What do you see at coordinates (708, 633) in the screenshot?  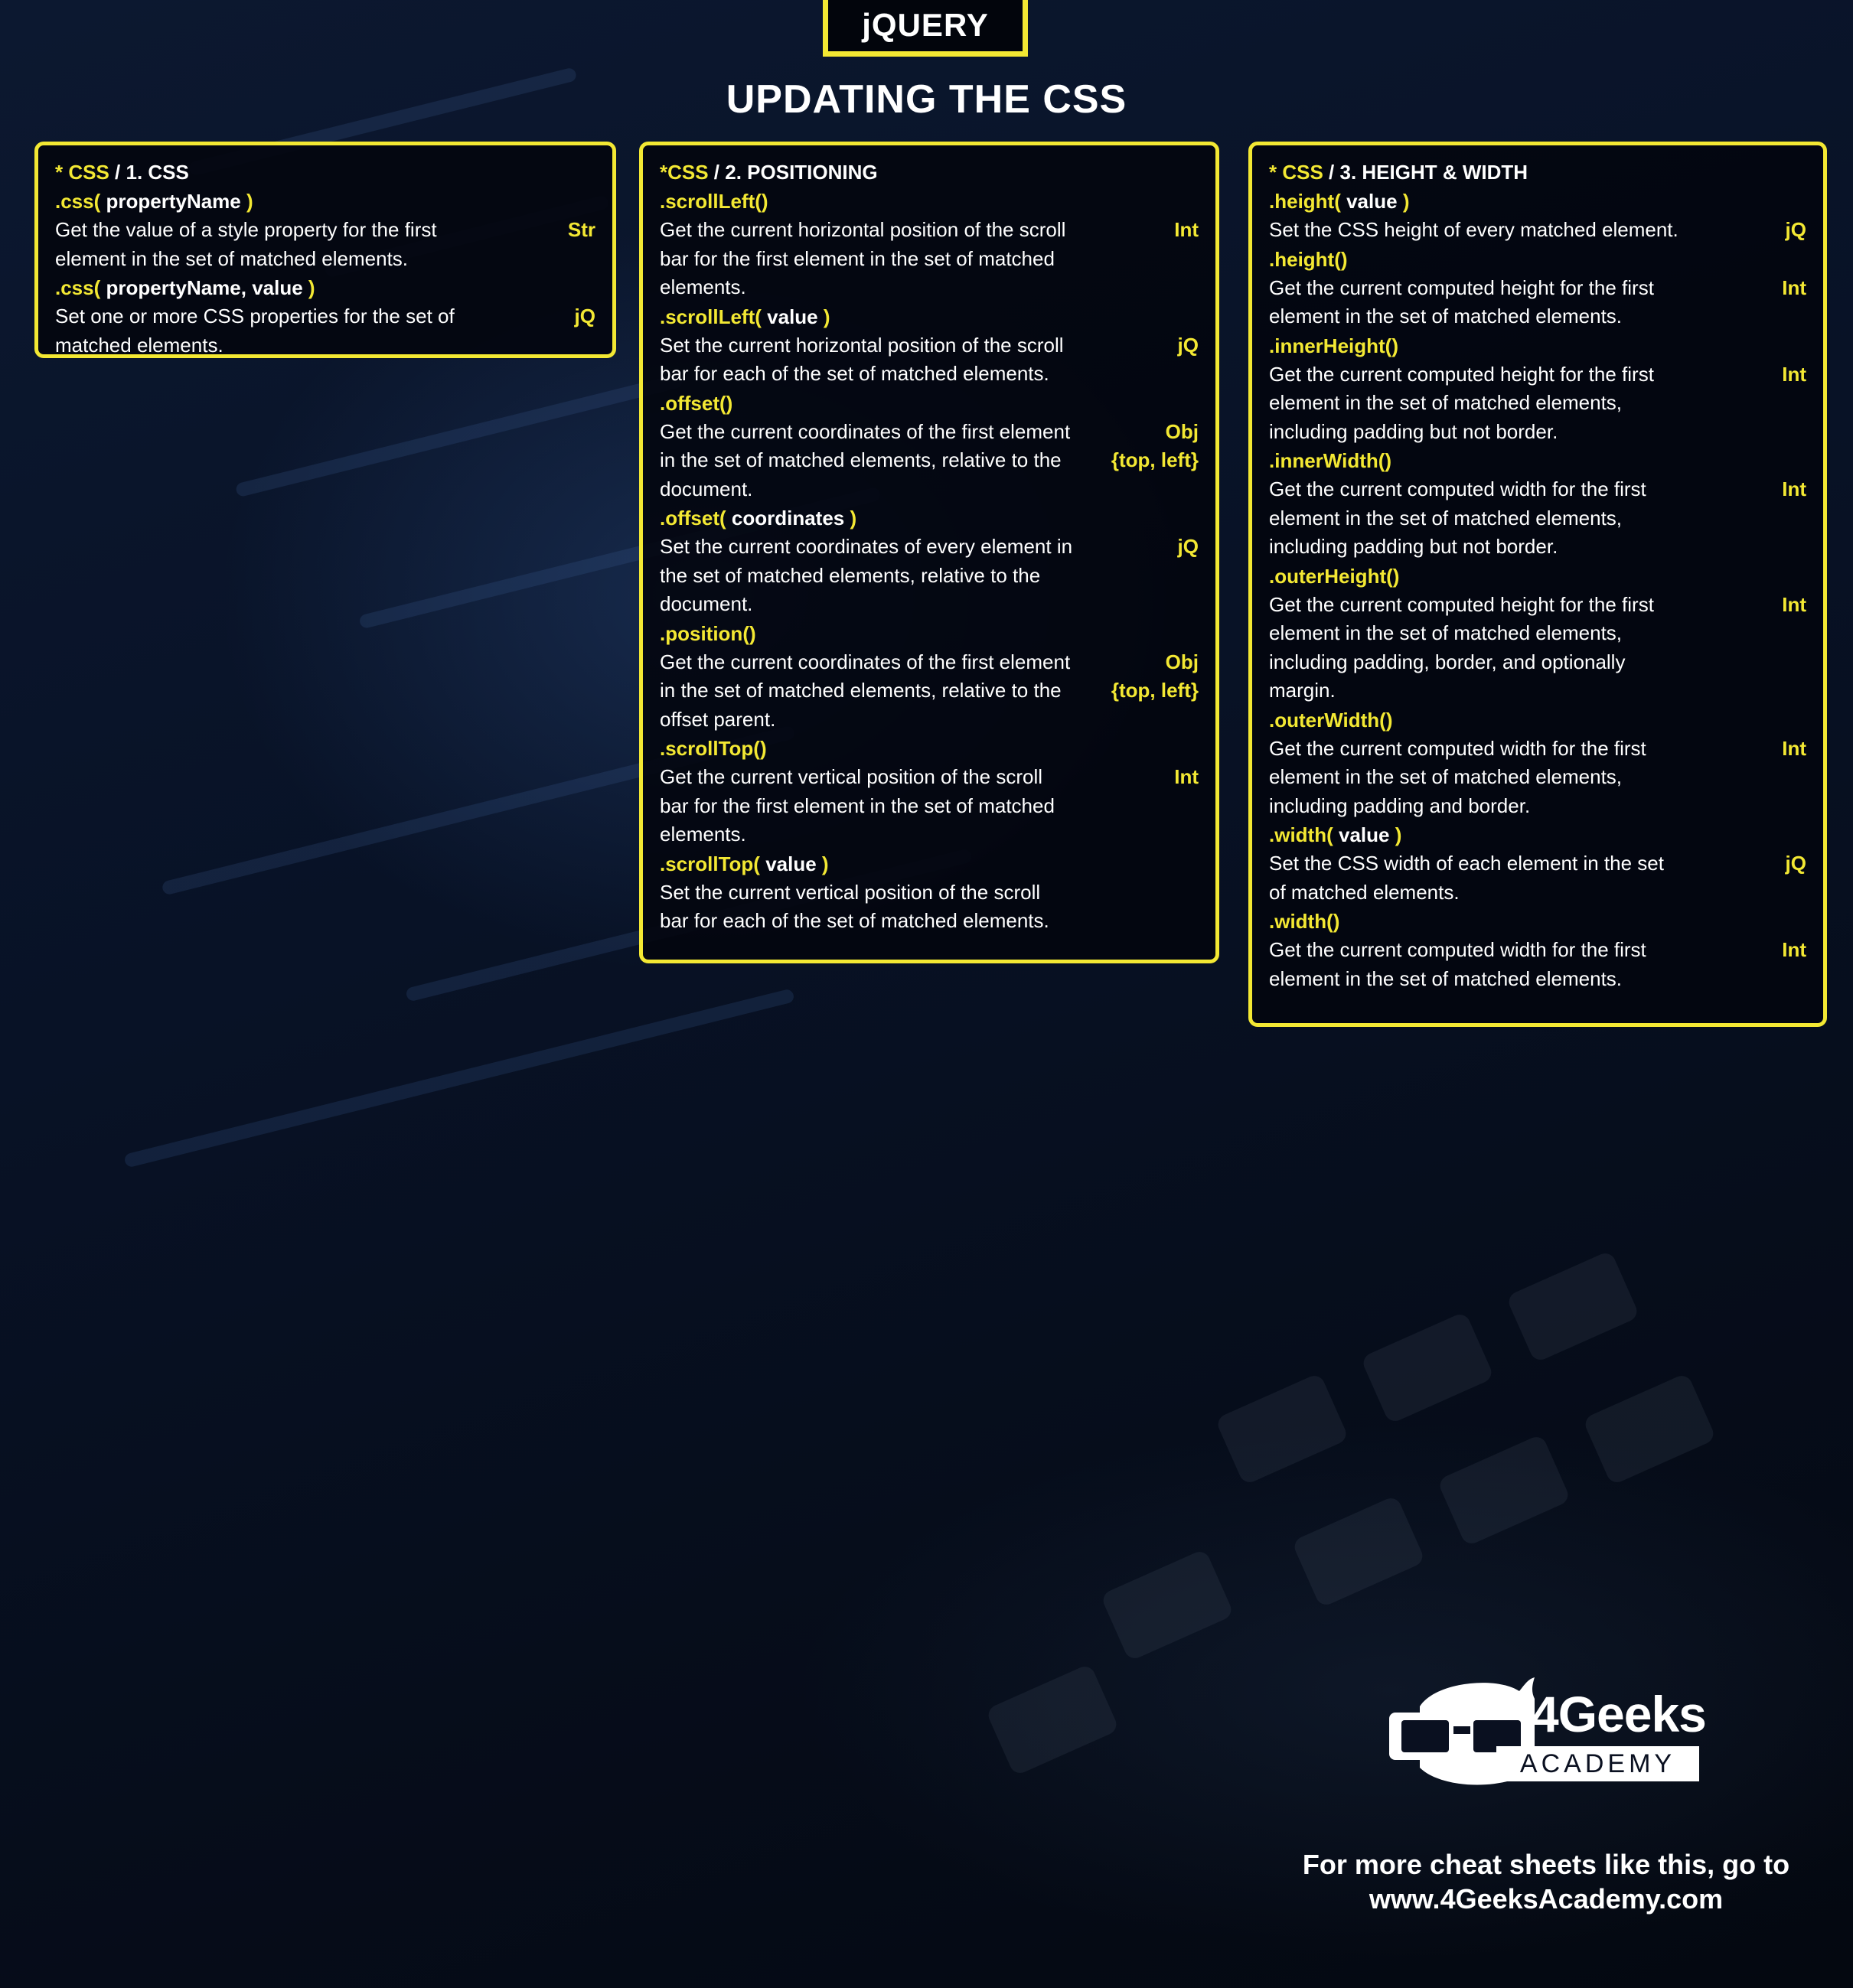 I see `method-name: .position()` at bounding box center [708, 633].